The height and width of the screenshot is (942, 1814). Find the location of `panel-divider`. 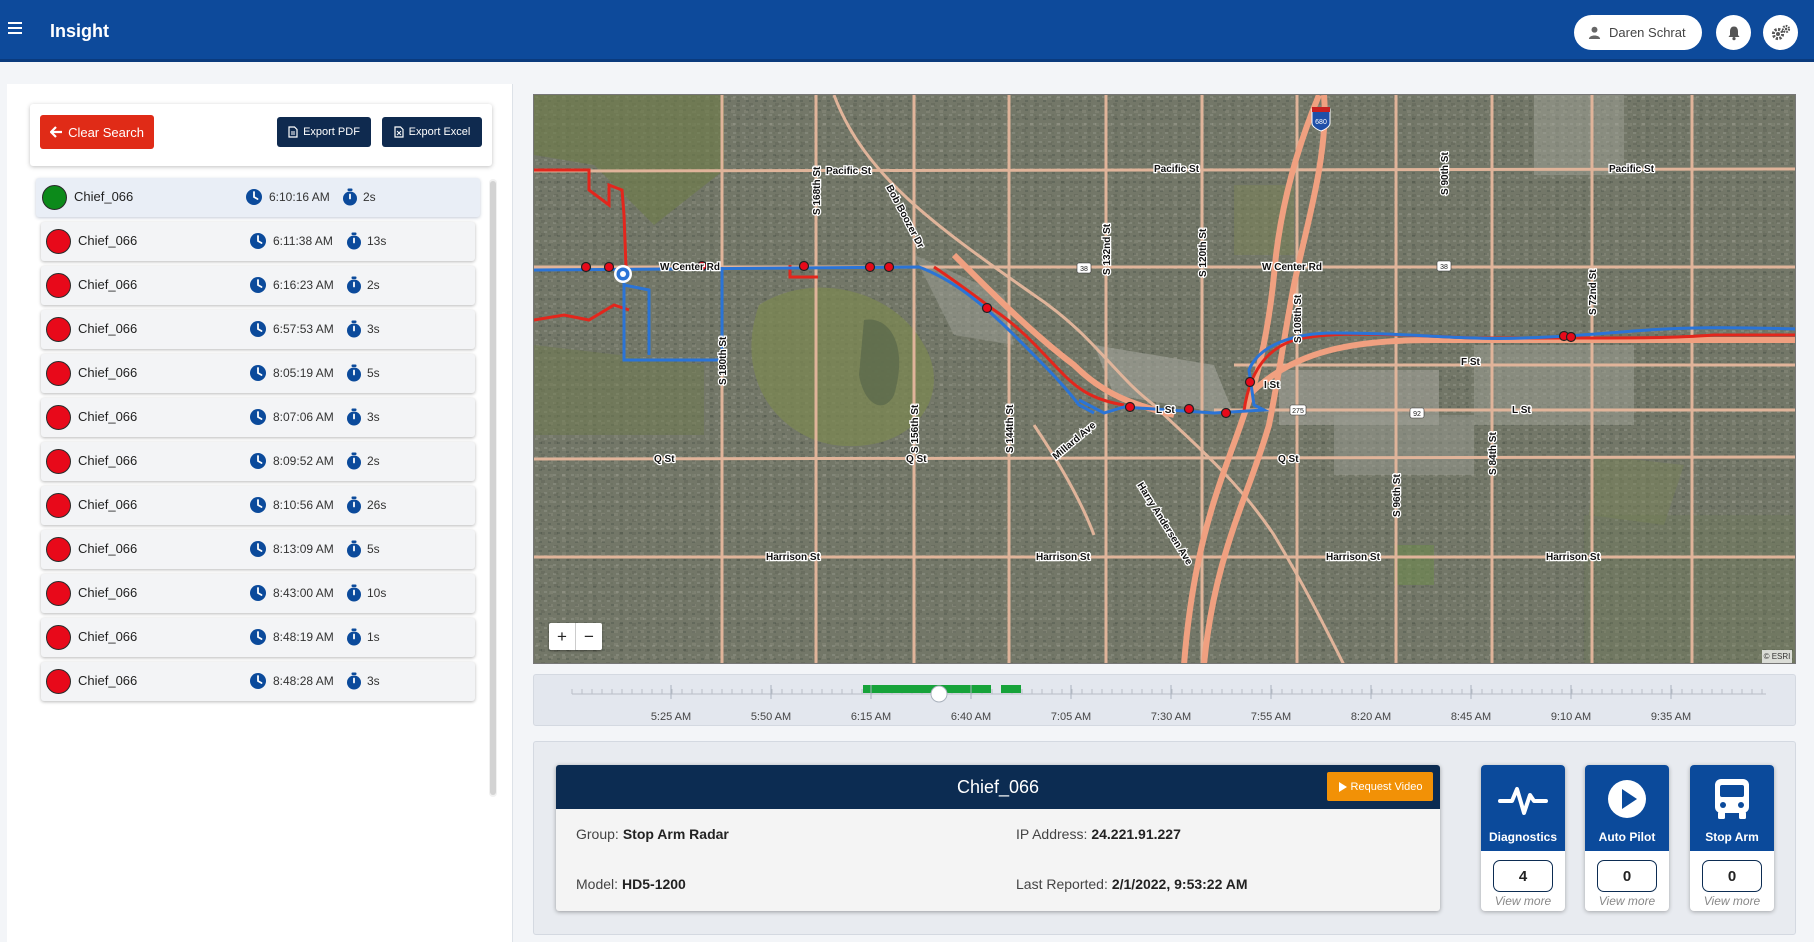

panel-divider is located at coordinates (512, 513).